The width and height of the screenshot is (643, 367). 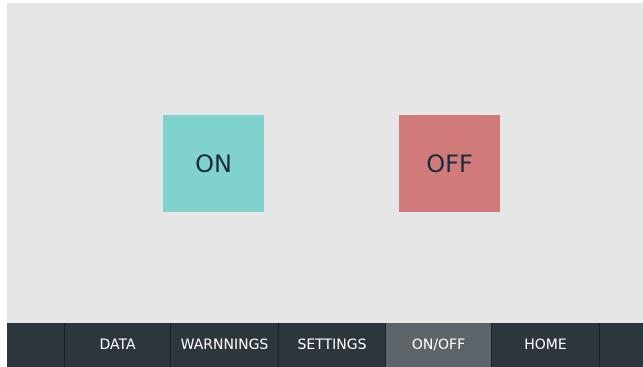 I want to click on nav-item-settings-label: SETTINGS, so click(x=332, y=345).